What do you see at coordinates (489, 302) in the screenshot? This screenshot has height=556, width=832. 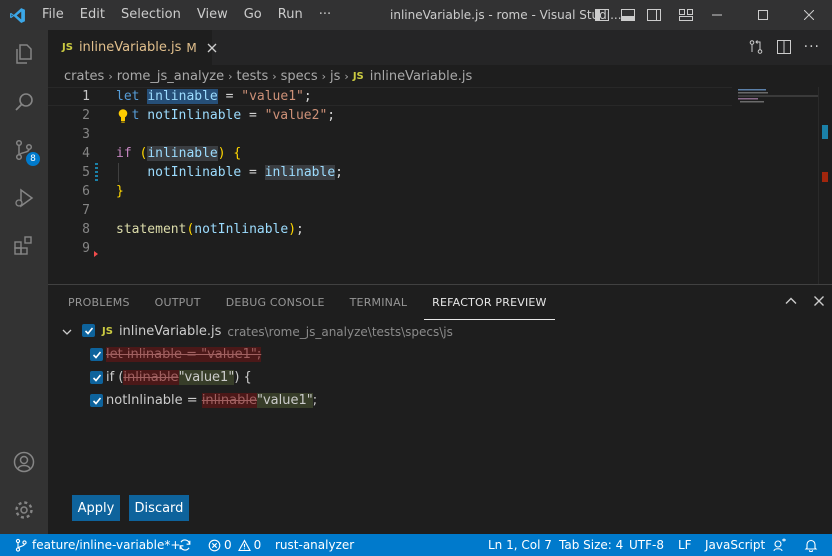 I see `tab-refactor-preview: REFACTOR PREVIEW` at bounding box center [489, 302].